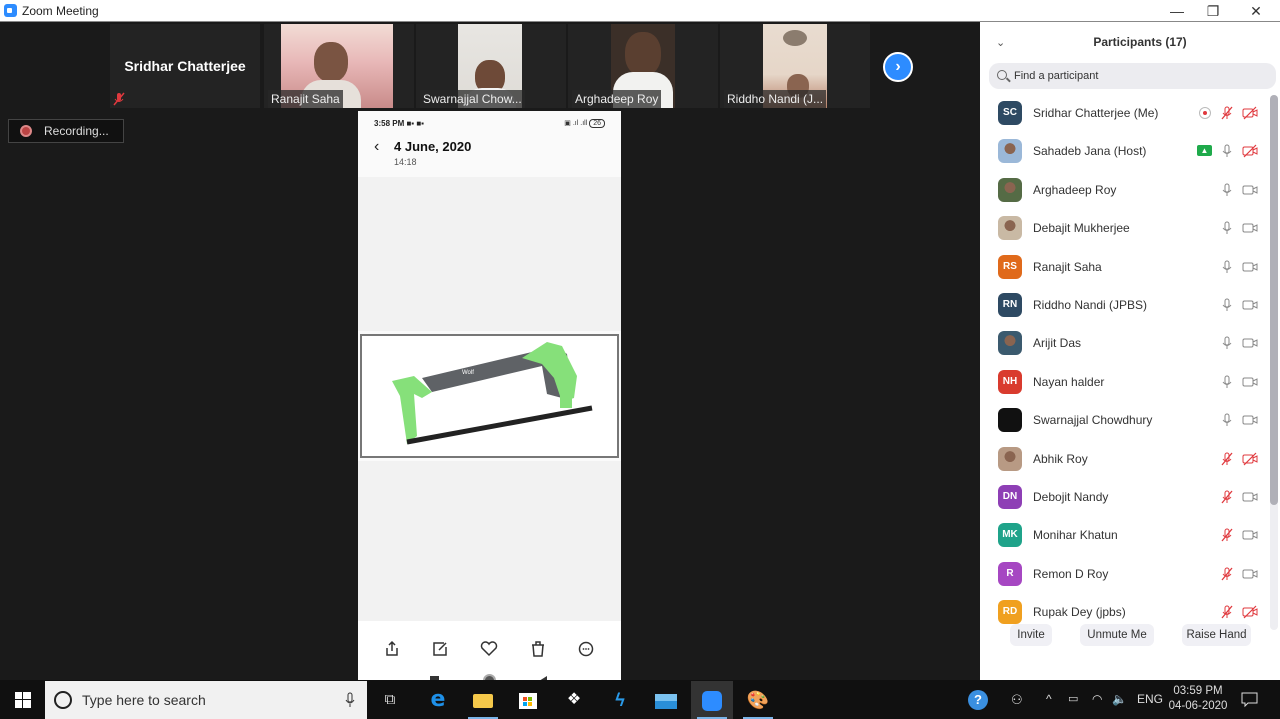 The height and width of the screenshot is (719, 1280). Describe the element at coordinates (1125, 497) in the screenshot. I see `participant-row: DN Debojit Nandy` at that location.